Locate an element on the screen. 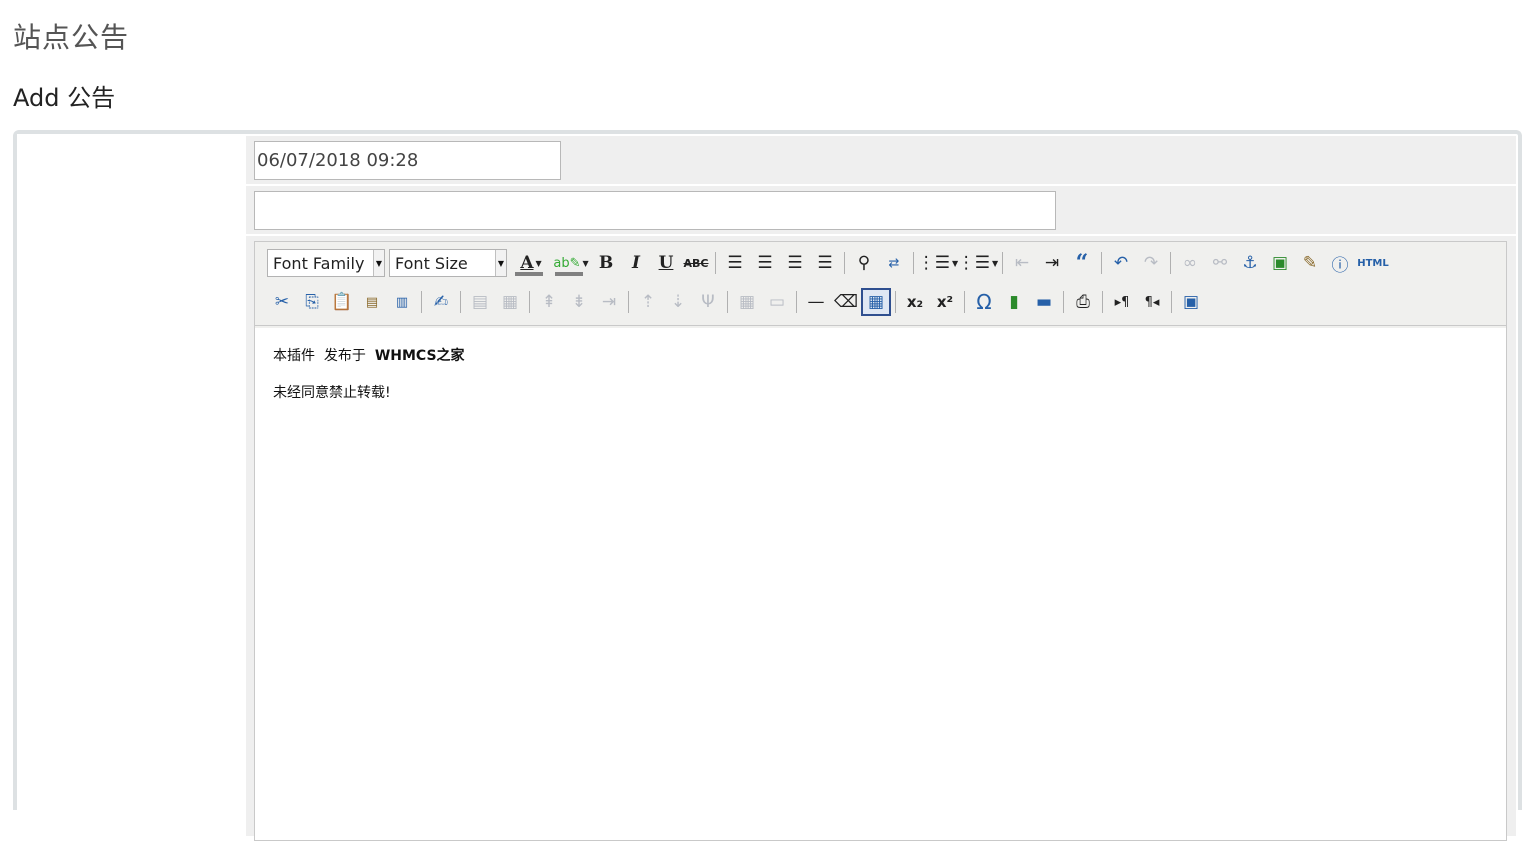 This screenshot has width=1538, height=841. image-icon: ▣ is located at coordinates (1280, 263).